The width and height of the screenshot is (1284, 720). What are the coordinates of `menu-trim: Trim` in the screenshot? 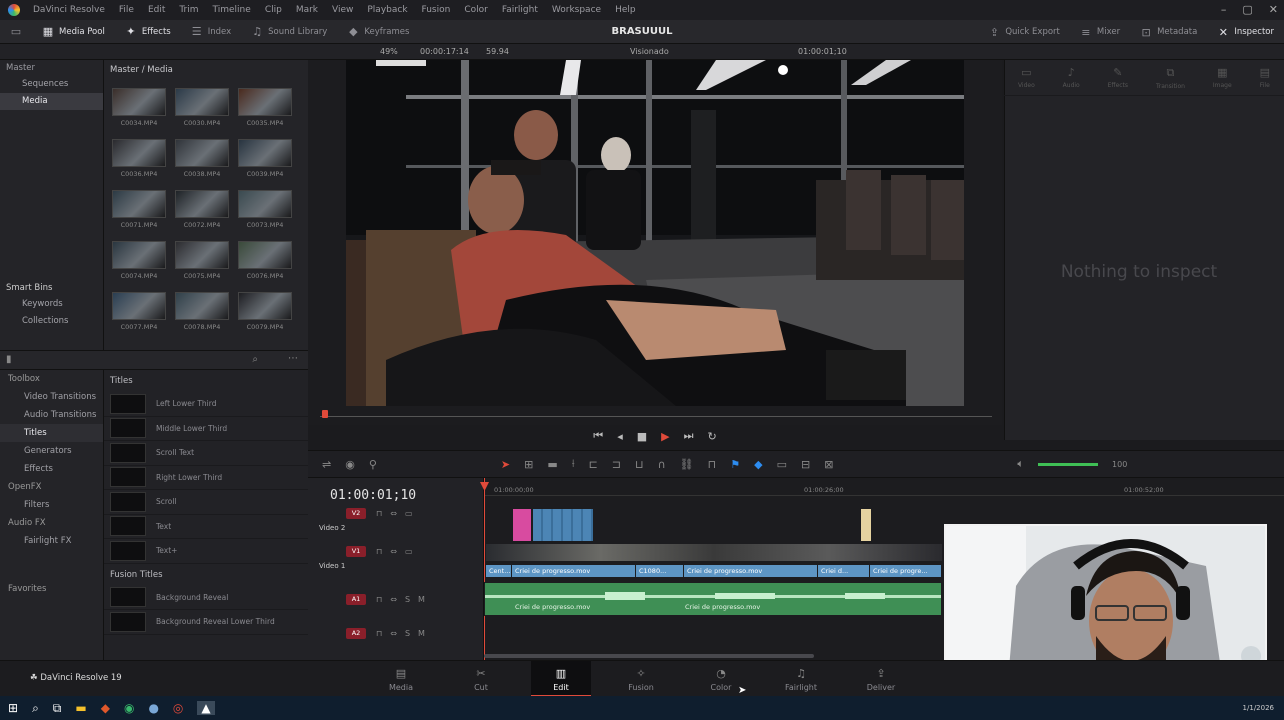 It's located at (188, 10).